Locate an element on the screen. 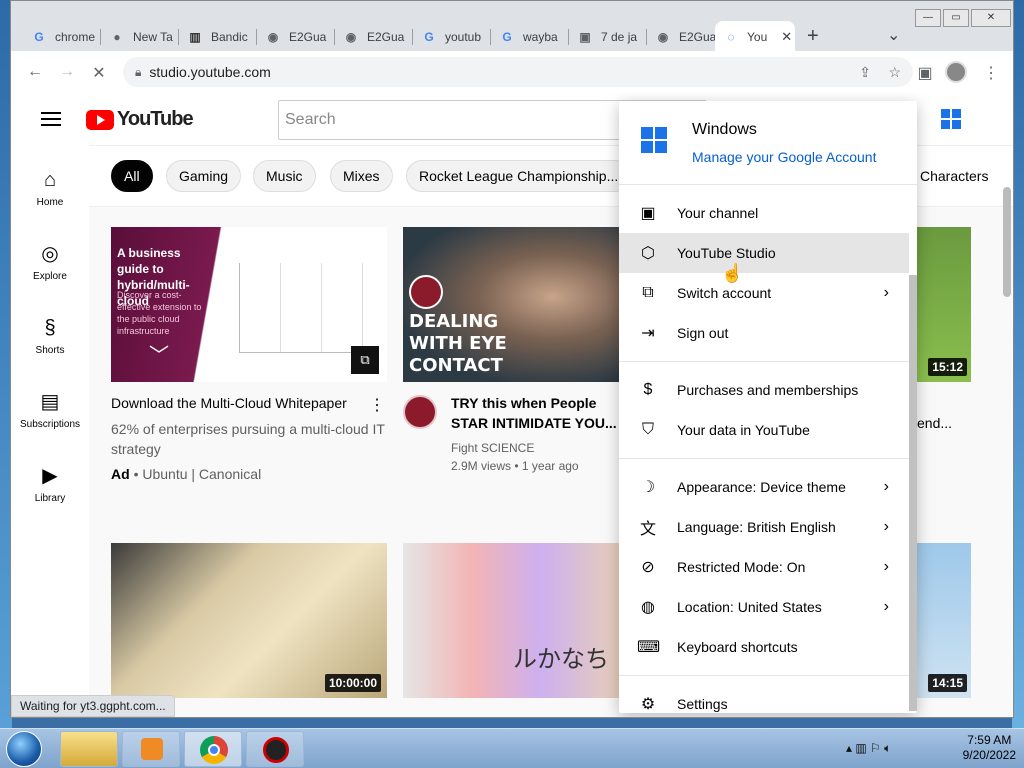 The image size is (1024, 768). translate-icon: 文 is located at coordinates (647, 529).